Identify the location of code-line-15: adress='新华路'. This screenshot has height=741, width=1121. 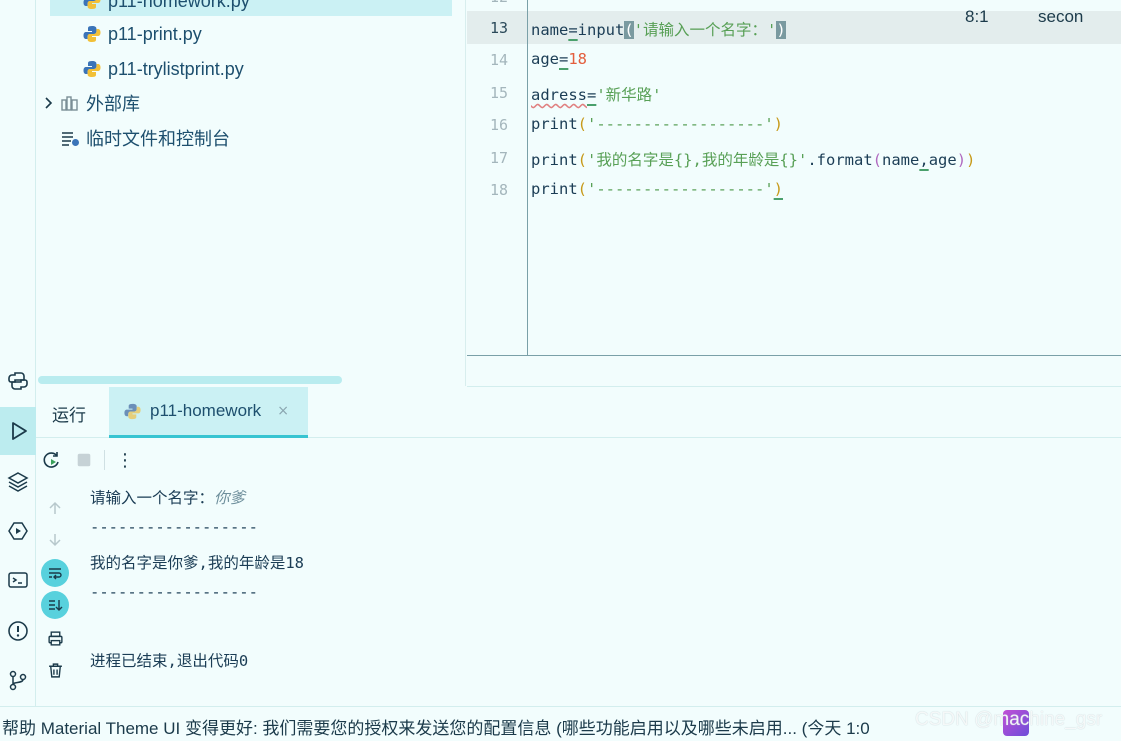
(596, 95).